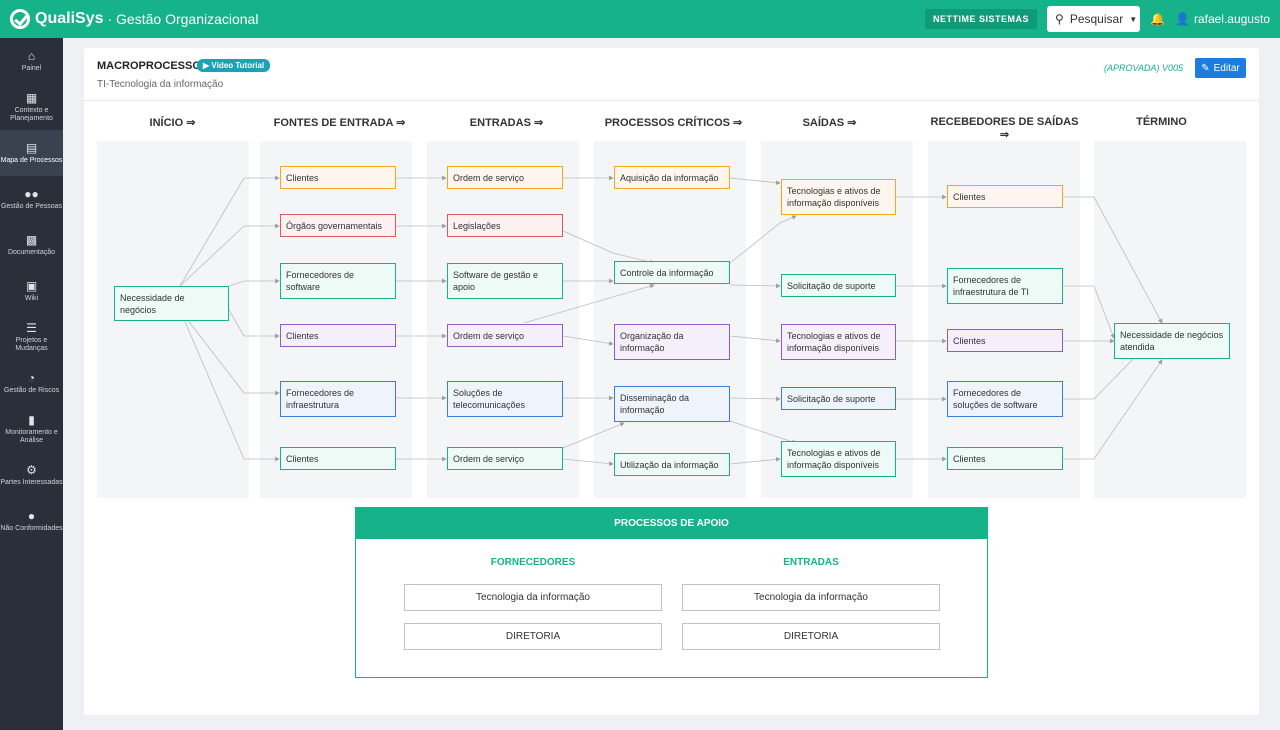  Describe the element at coordinates (31, 193) in the screenshot. I see `users-icon: ●●` at that location.